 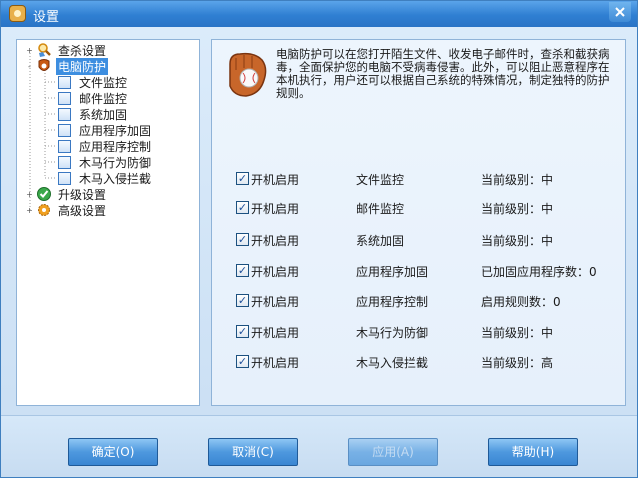 I want to click on rule-row-mail-monitor: ✓ 开机启用 邮件监控 当前级别：中, so click(x=431, y=208).